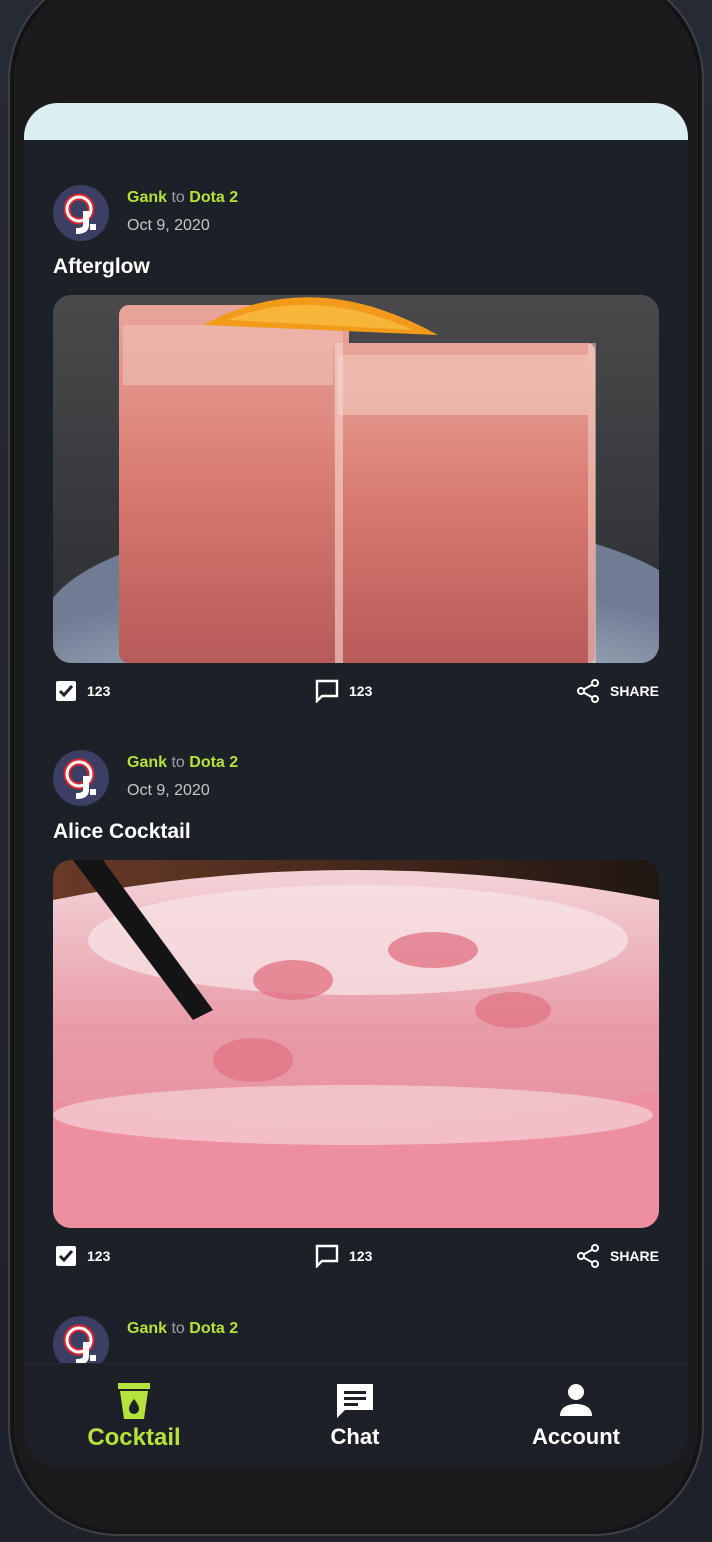 The width and height of the screenshot is (712, 1542). Describe the element at coordinates (356, 121) in the screenshot. I see `top-banner` at that location.